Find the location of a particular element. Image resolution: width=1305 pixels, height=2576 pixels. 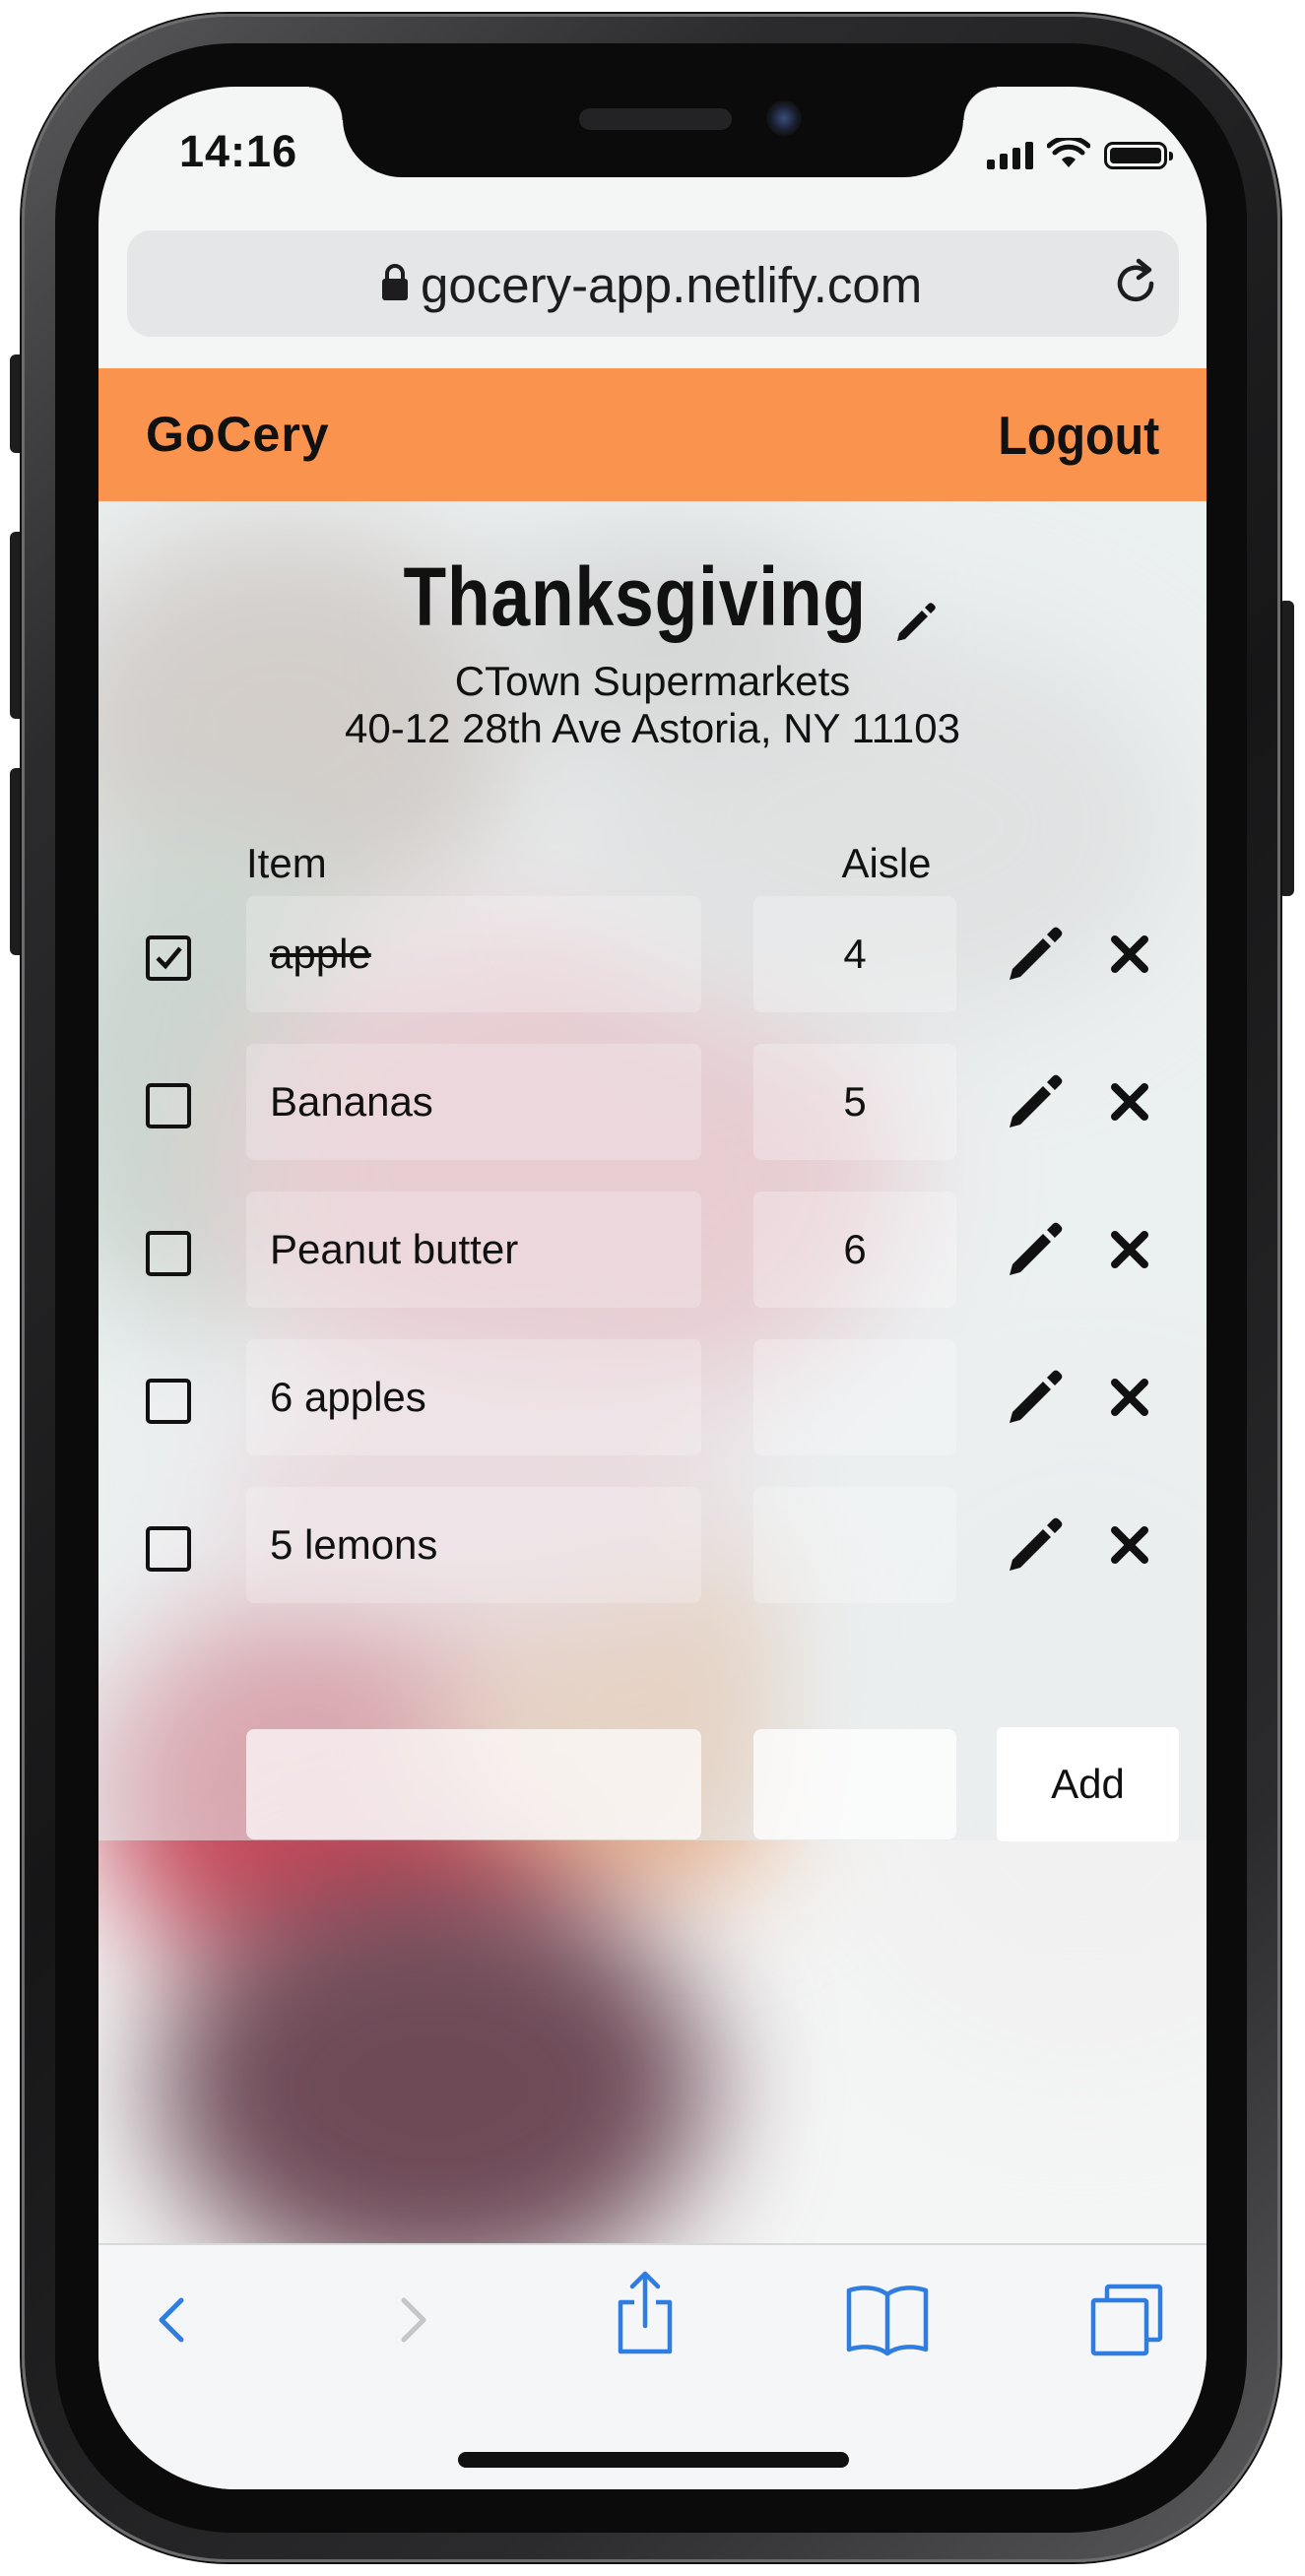

status-time: 14:16 is located at coordinates (238, 151).